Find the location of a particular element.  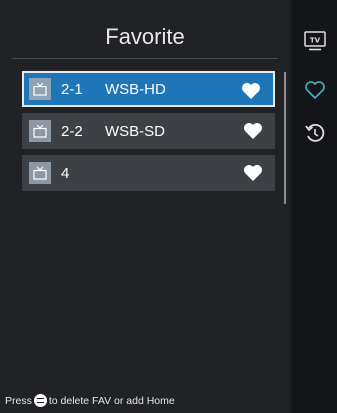

footer-hint: Press to delete FAV or add Home is located at coordinates (90, 400).